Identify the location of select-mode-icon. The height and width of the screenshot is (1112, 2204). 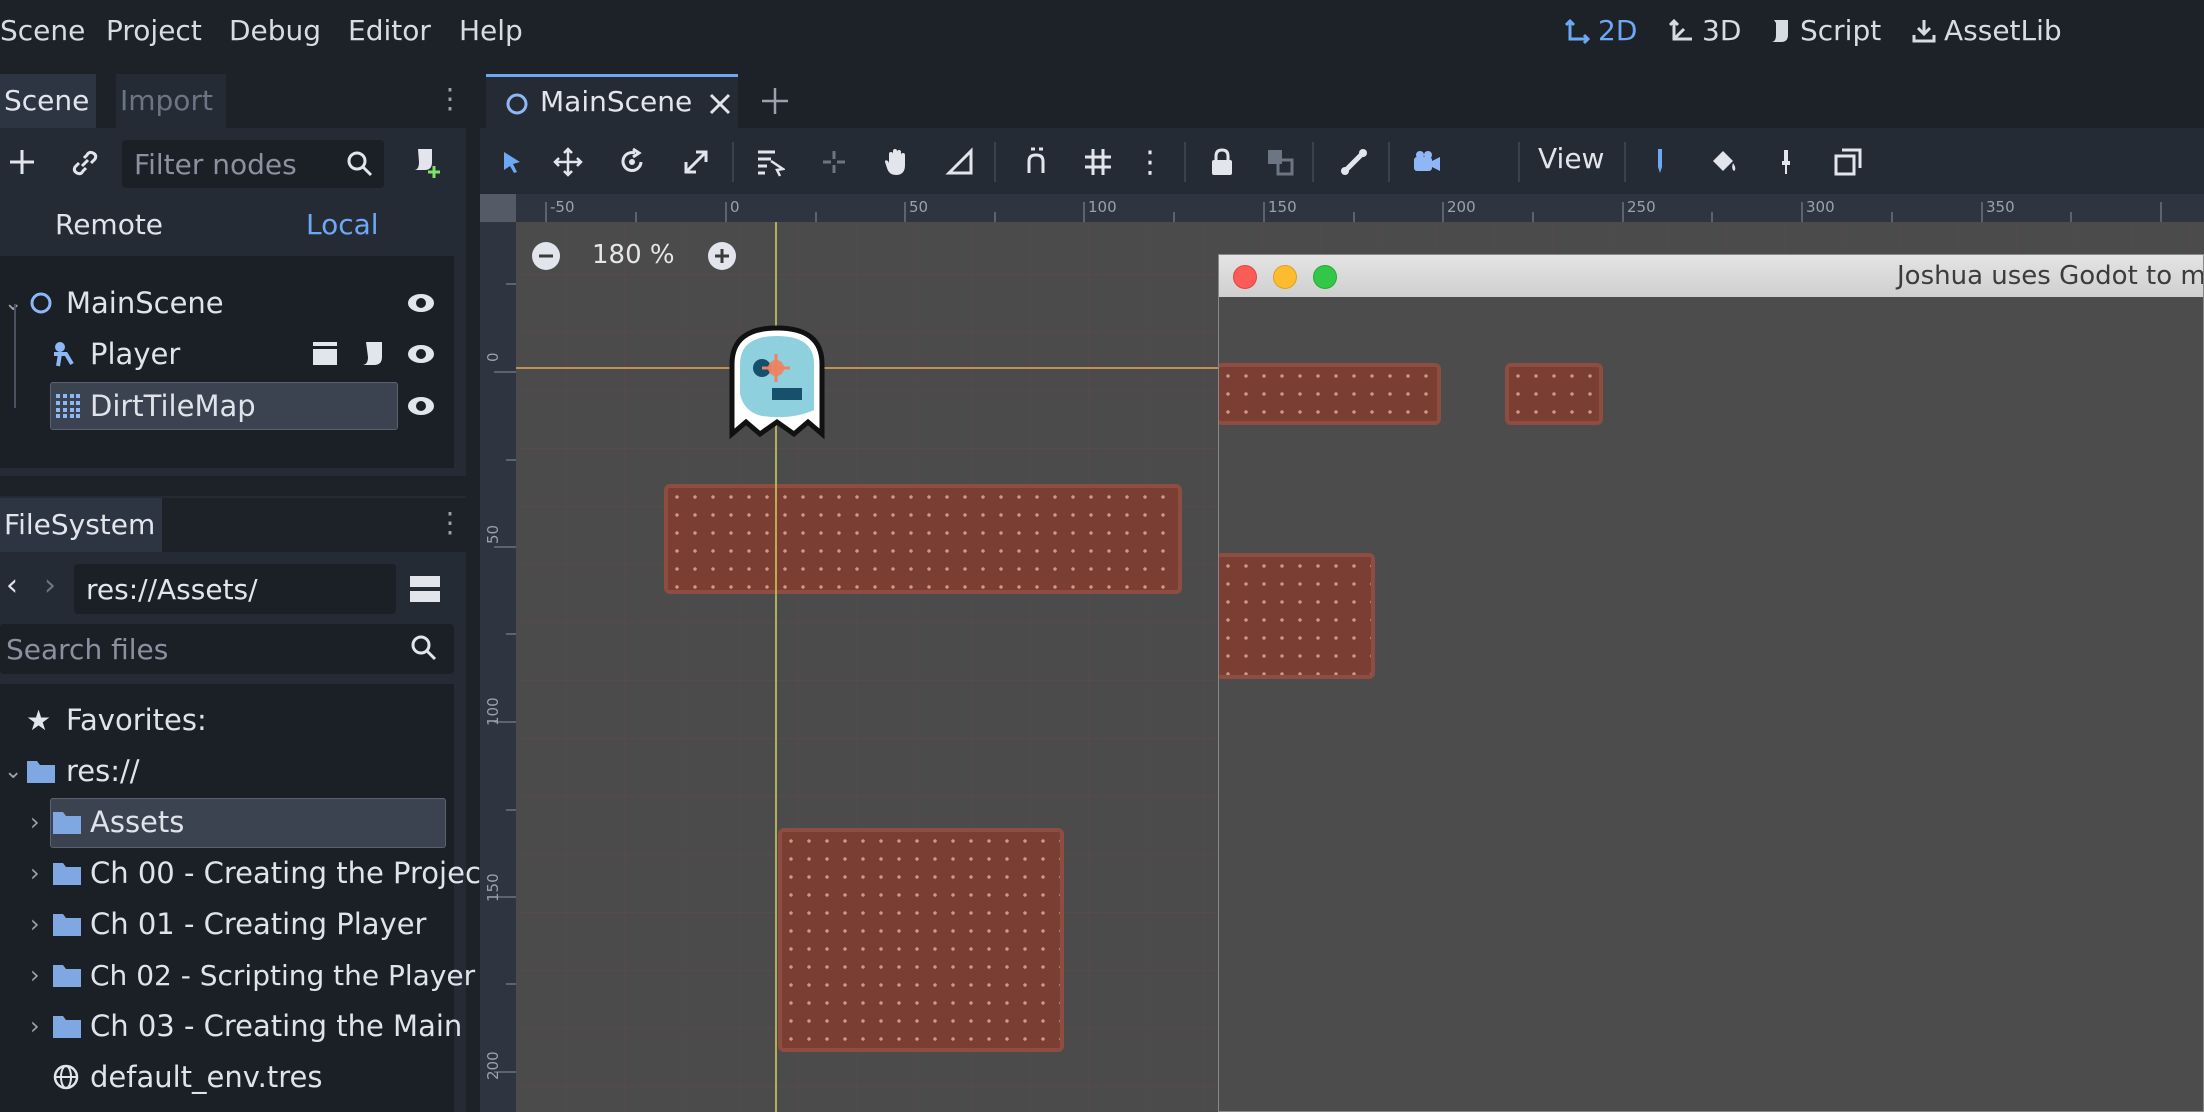
(512, 162).